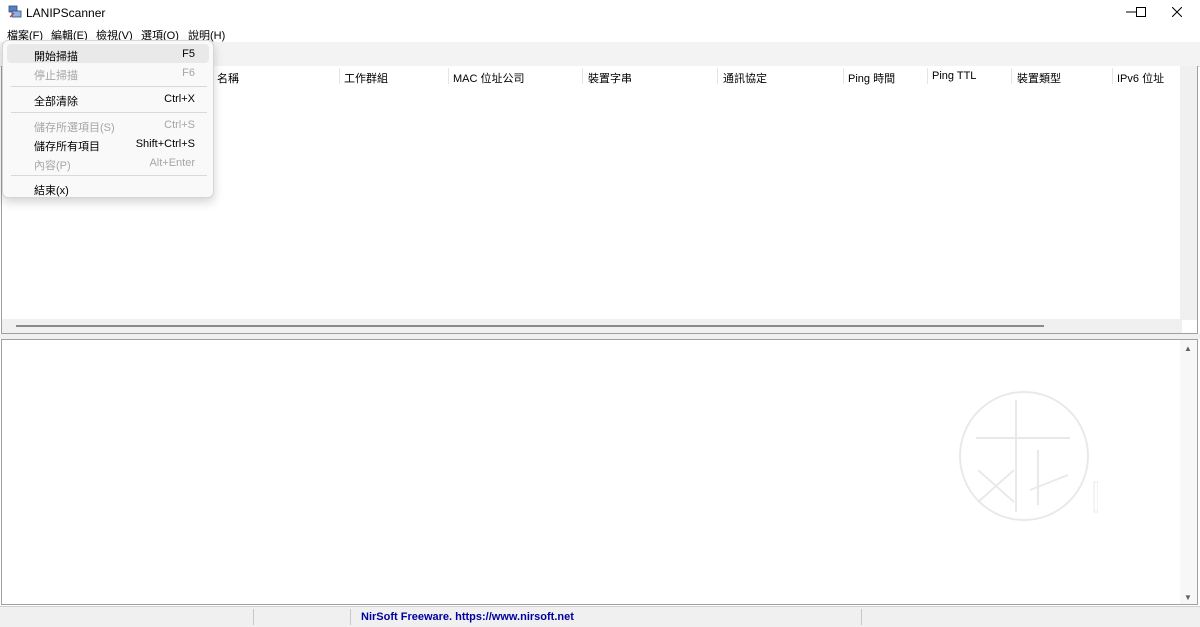 This screenshot has width=1200, height=627. What do you see at coordinates (1188, 597) in the screenshot?
I see `scroll-down-arrow-icon: ▼` at bounding box center [1188, 597].